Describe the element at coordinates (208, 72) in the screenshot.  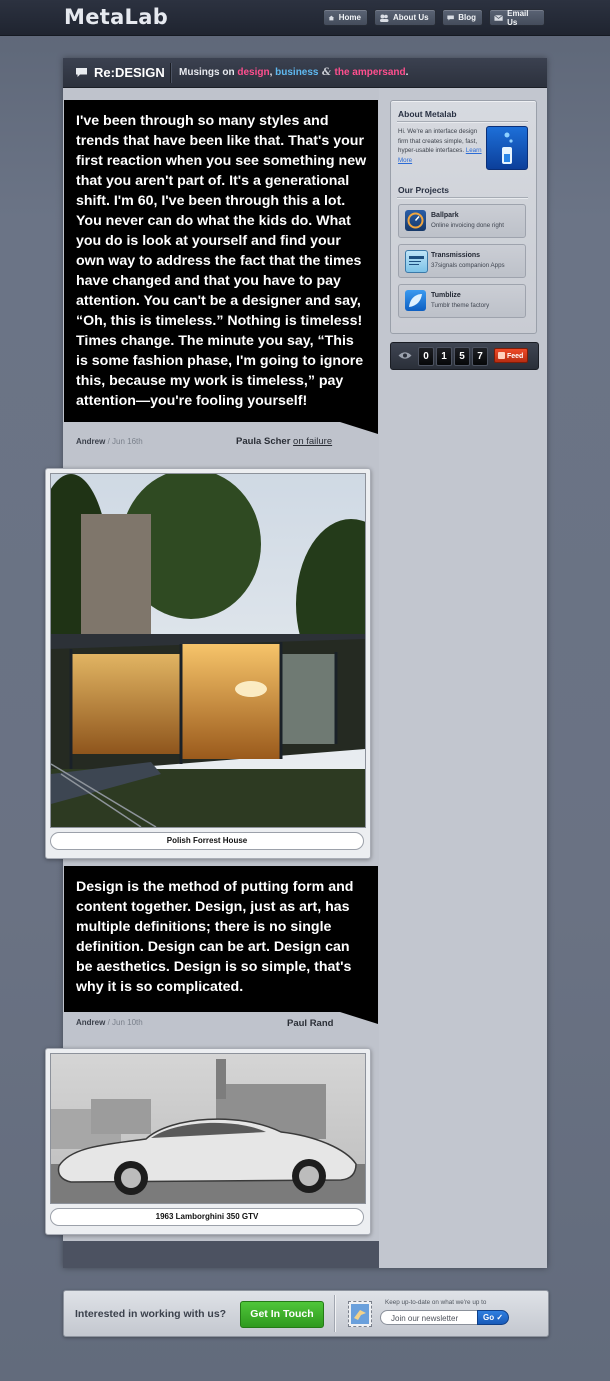
I see `tagline-prefix: Musings on` at that location.